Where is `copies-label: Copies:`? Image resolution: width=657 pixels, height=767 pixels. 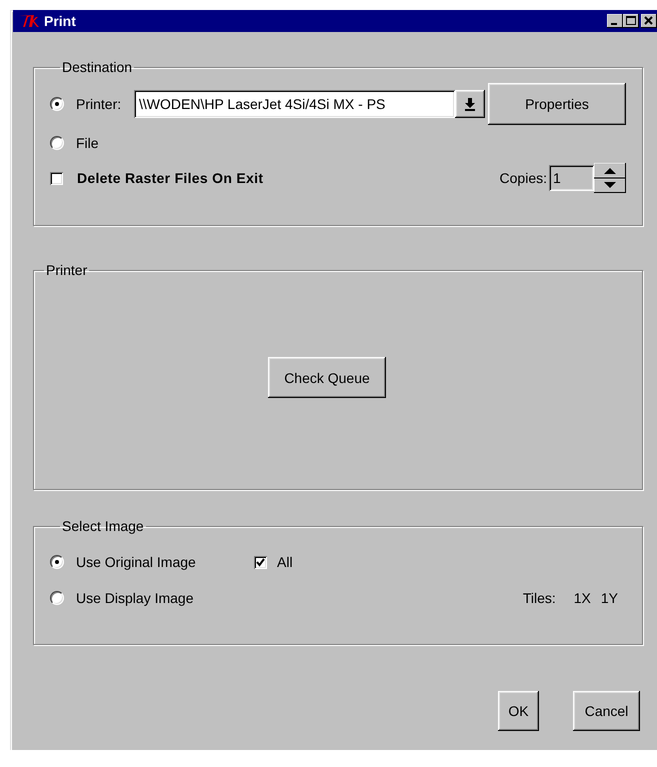 copies-label: Copies: is located at coordinates (523, 178).